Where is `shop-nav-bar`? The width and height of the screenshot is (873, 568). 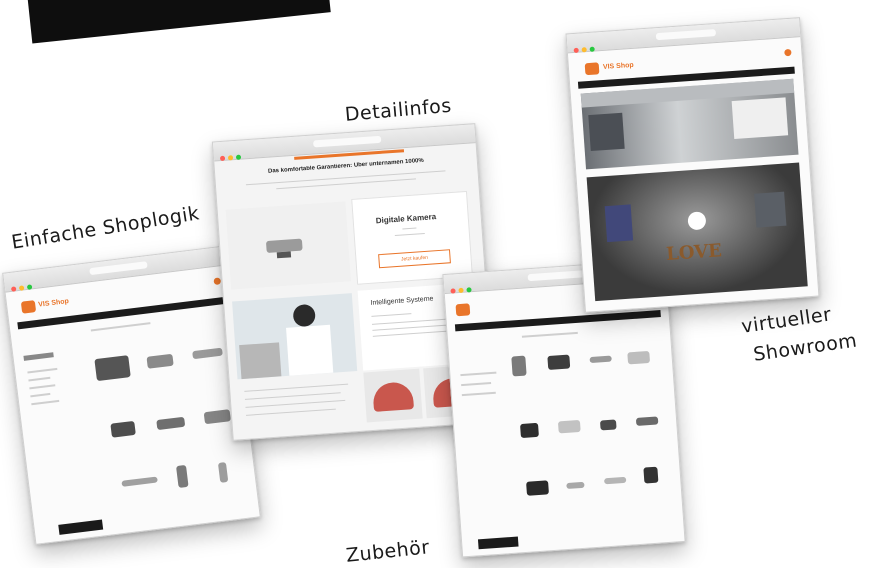 shop-nav-bar is located at coordinates (557, 321).